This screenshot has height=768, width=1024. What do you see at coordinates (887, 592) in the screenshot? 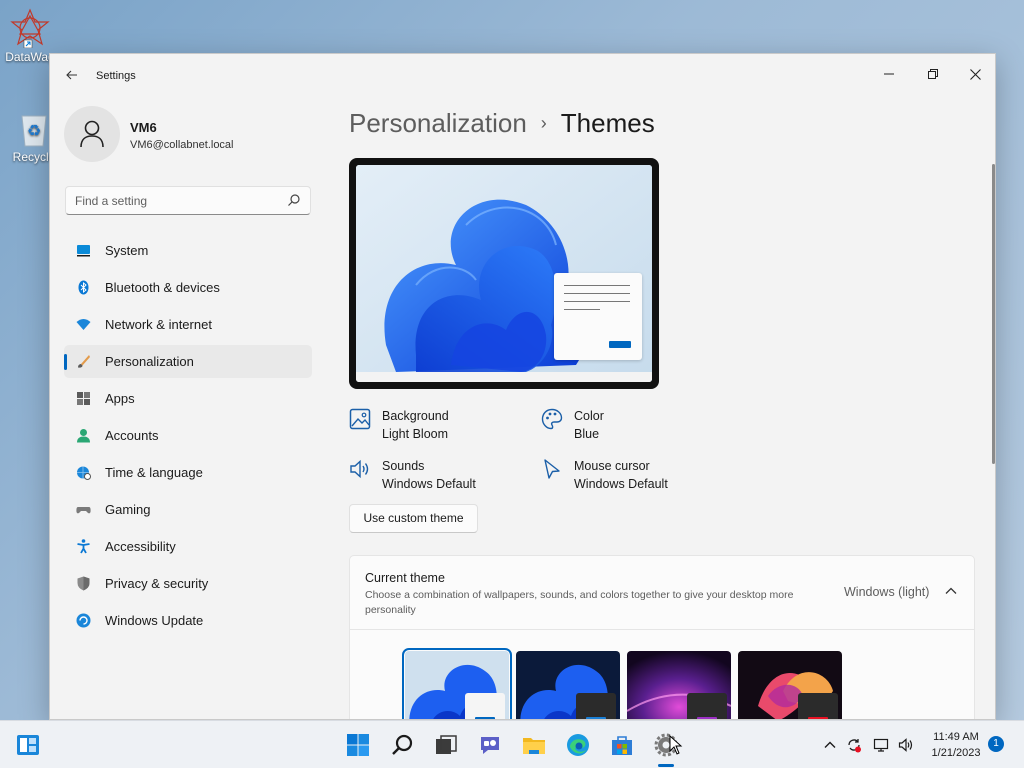
I see `current-theme-value: Windows (light)` at bounding box center [887, 592].